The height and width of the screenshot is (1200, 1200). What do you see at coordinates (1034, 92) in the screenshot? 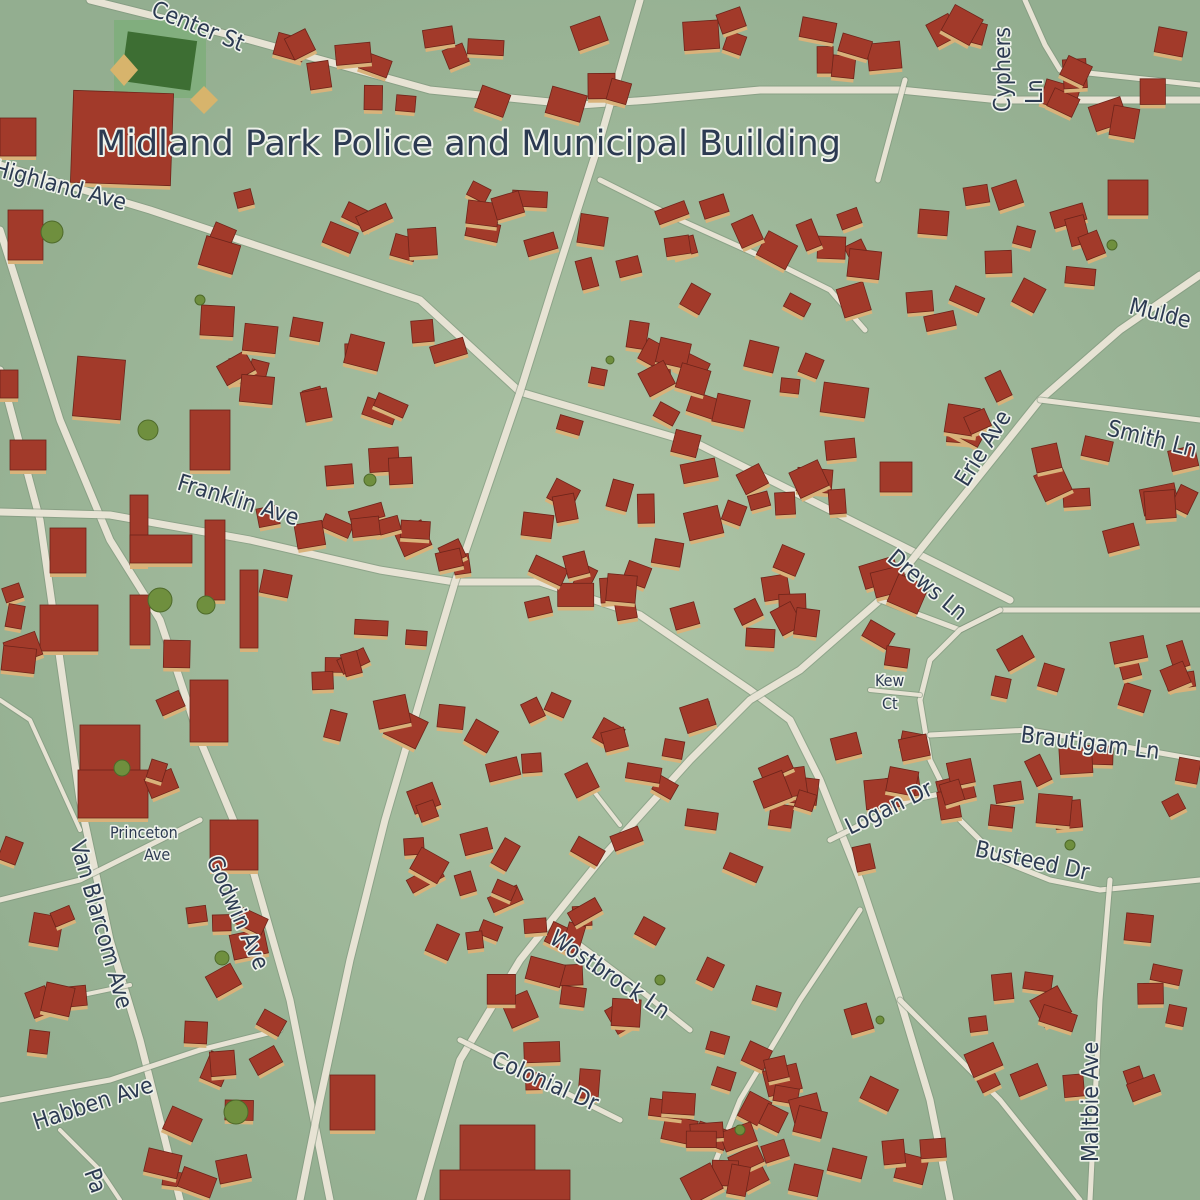
I see `street-label-cyphers-ln: Ln` at bounding box center [1034, 92].